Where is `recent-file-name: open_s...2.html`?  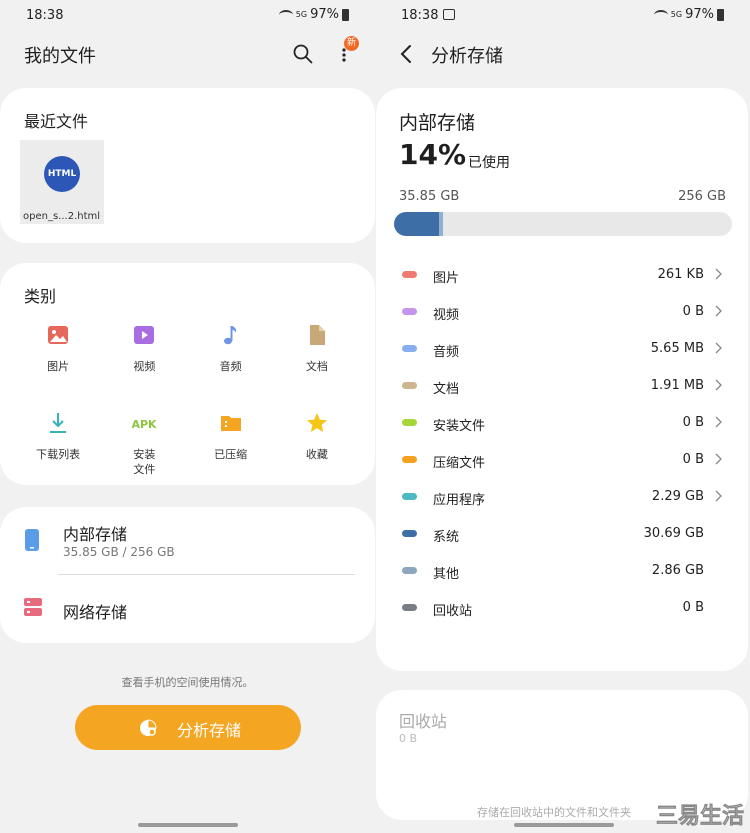
recent-file-name: open_s...2.html is located at coordinates (62, 216).